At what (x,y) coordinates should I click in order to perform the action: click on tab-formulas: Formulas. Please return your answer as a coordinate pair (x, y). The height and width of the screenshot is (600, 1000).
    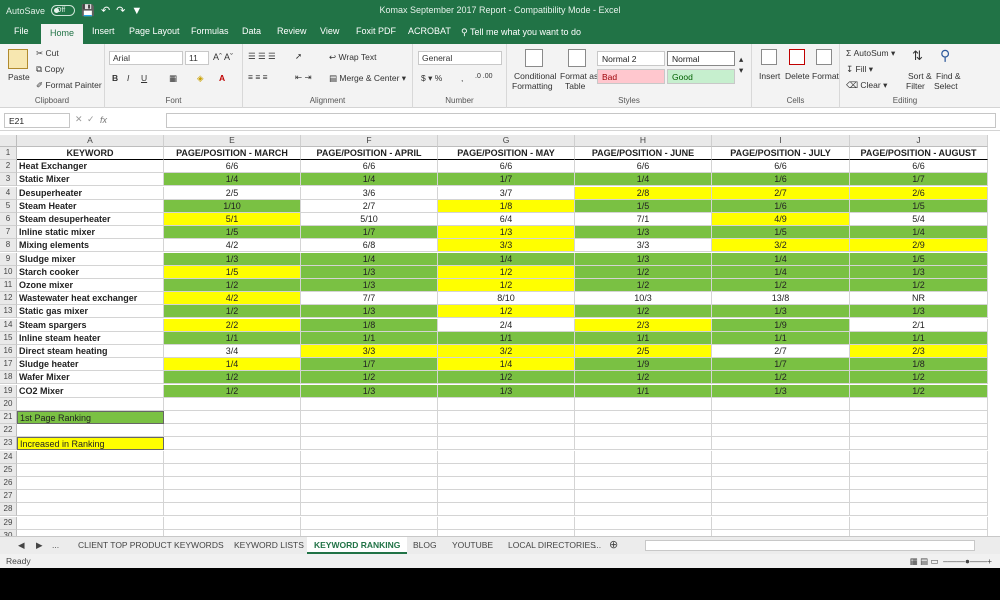
    Looking at the image, I should click on (210, 31).